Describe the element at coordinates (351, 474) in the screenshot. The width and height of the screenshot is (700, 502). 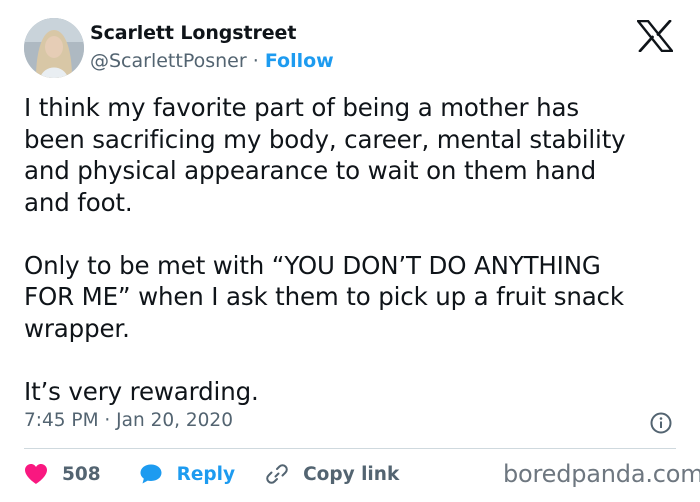
I see `copy-link-label: Copy link` at that location.